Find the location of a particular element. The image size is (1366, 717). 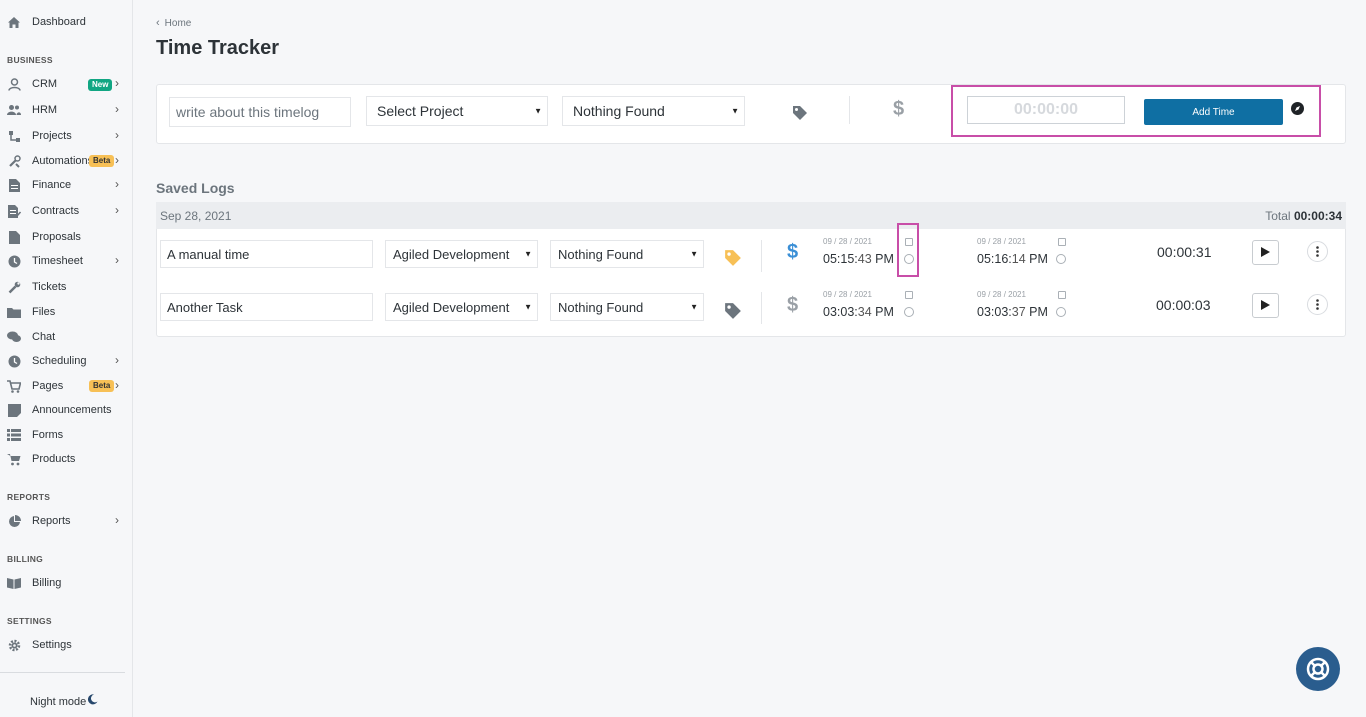

start-time: 05:15:43 PM is located at coordinates (858, 259).